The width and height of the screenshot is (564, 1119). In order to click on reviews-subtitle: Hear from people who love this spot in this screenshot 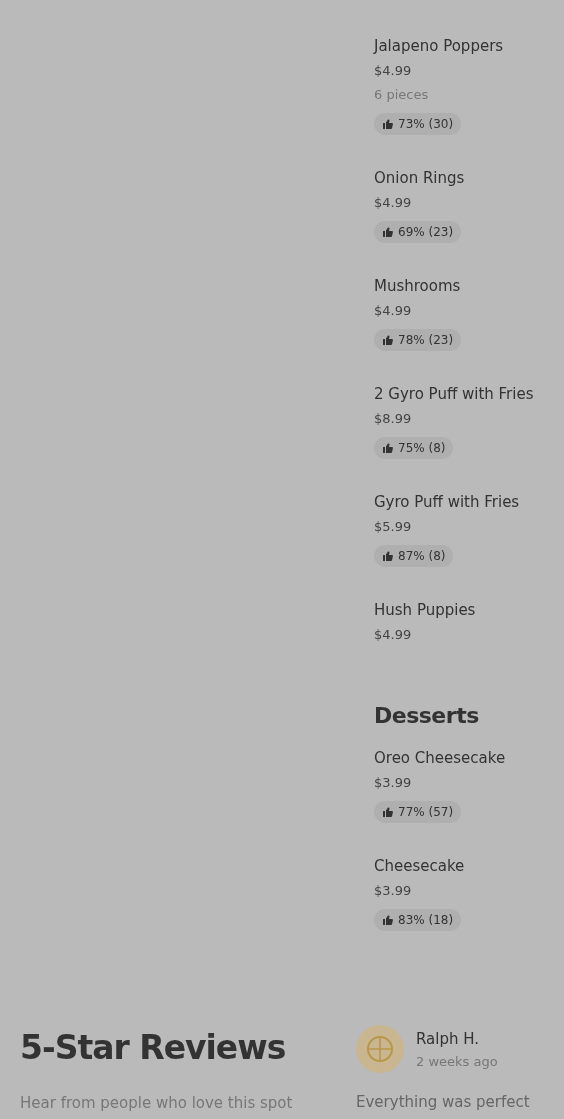, I will do `click(157, 1103)`.